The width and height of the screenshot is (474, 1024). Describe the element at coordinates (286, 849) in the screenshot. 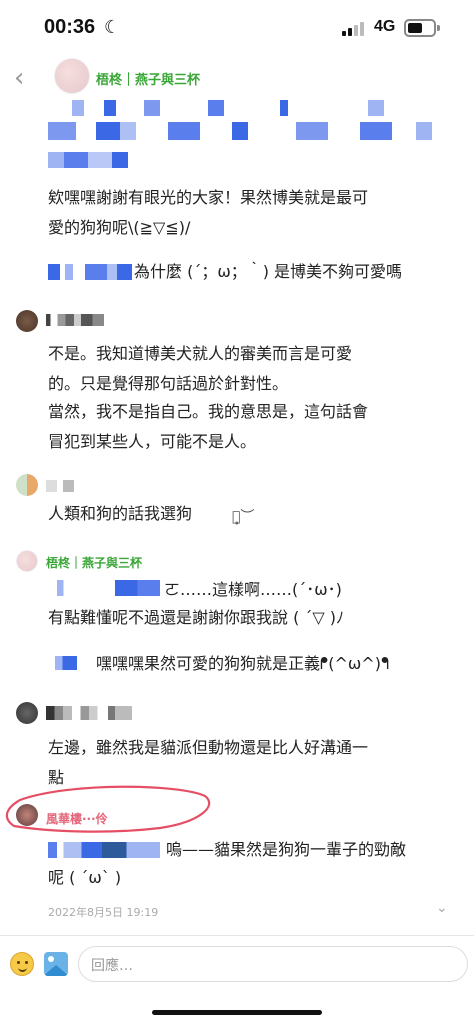

I see `message-text: 嗚——貓果然是狗狗一輩子的勁敵` at that location.